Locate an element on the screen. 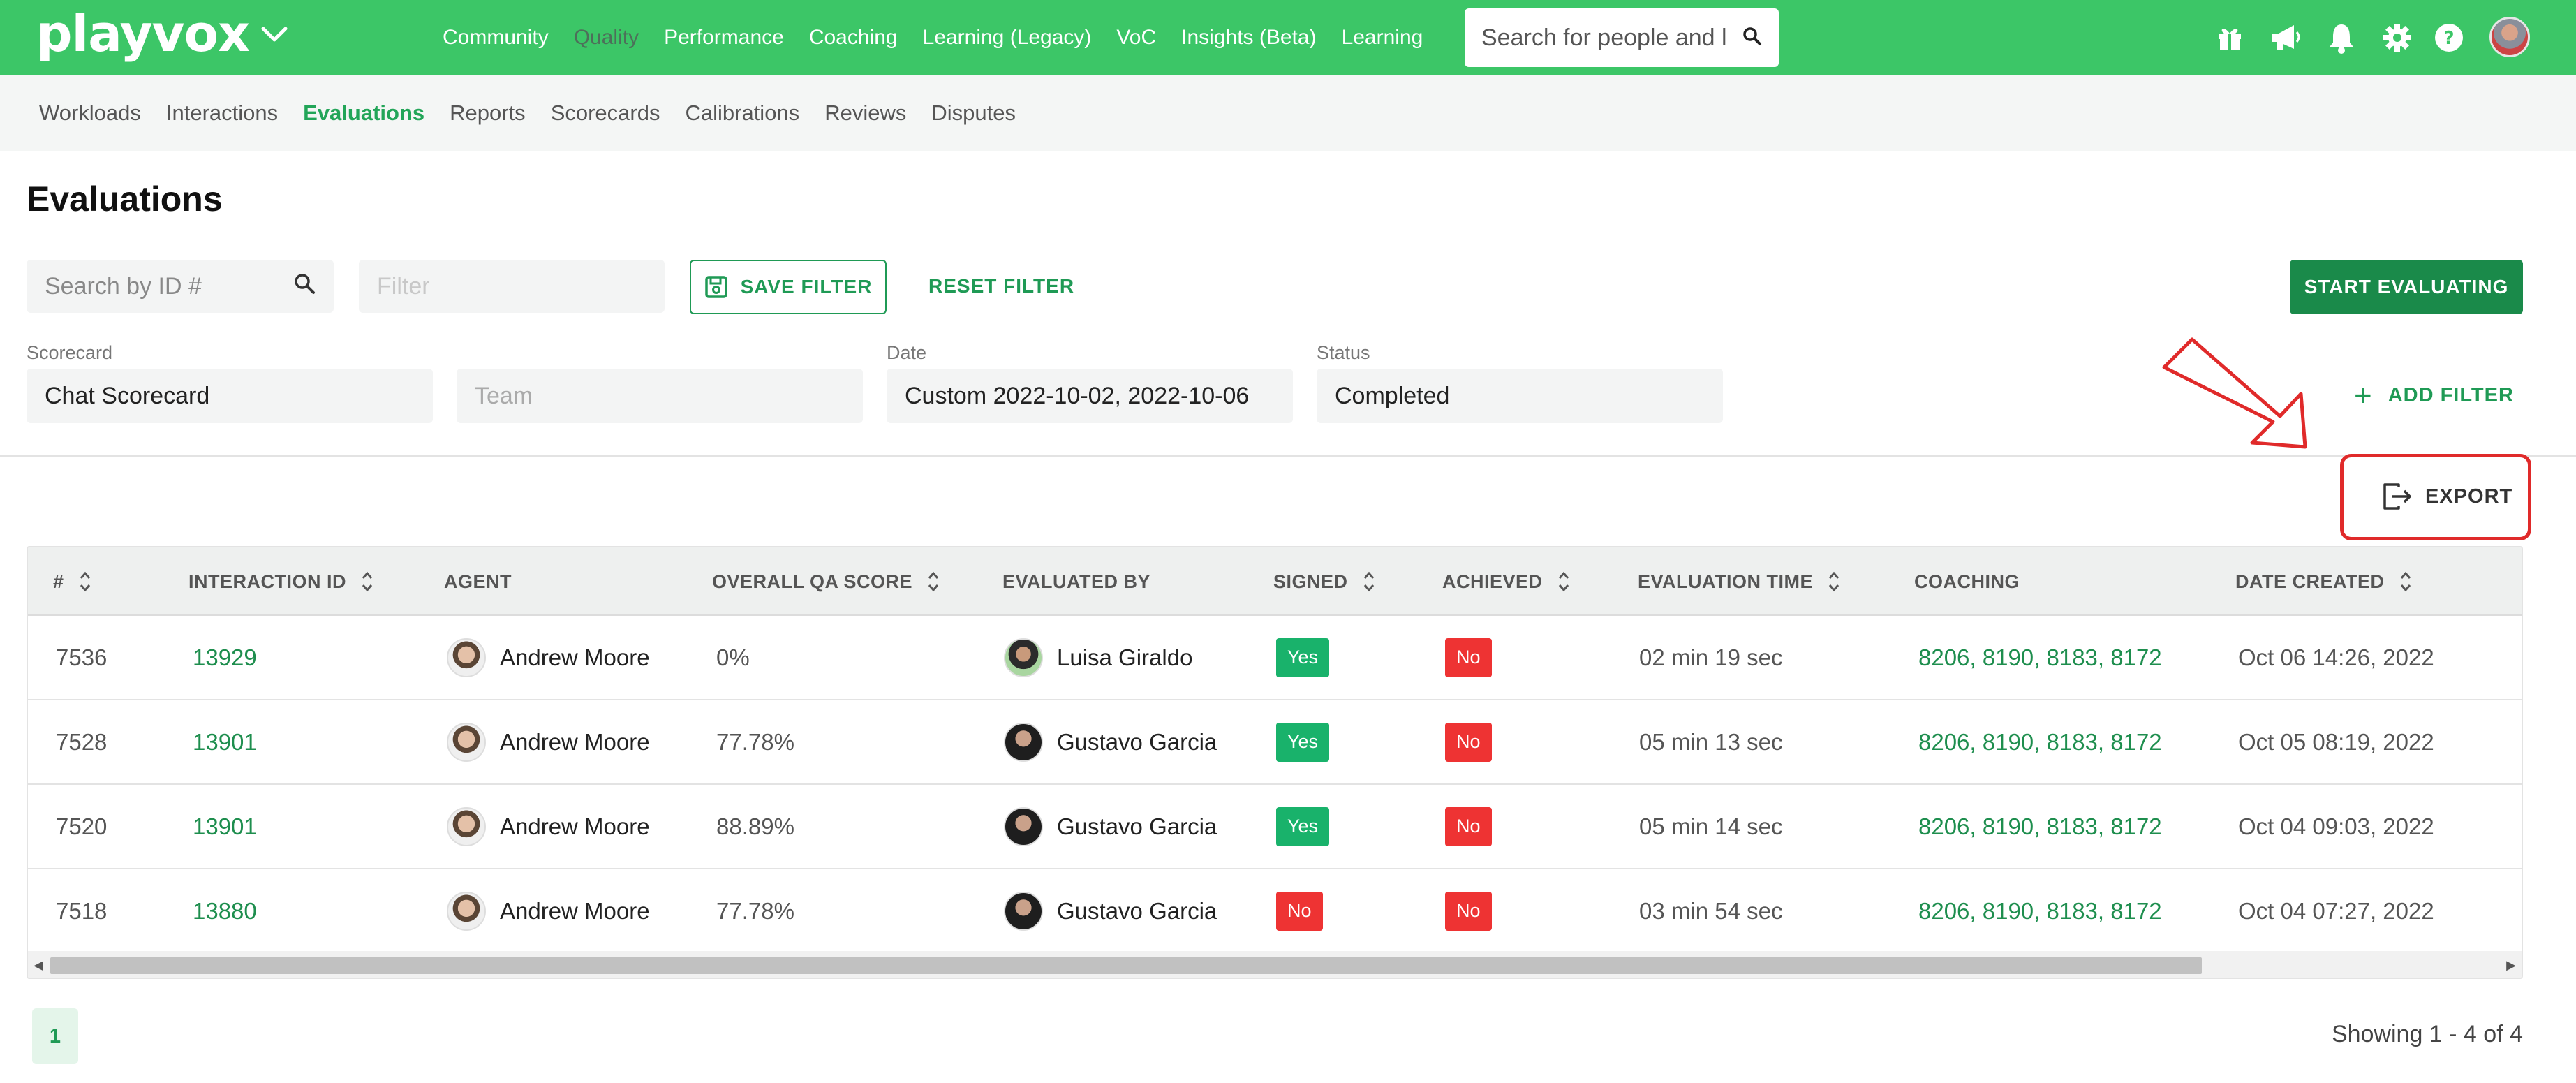  nav-learning: Learning is located at coordinates (1382, 38).